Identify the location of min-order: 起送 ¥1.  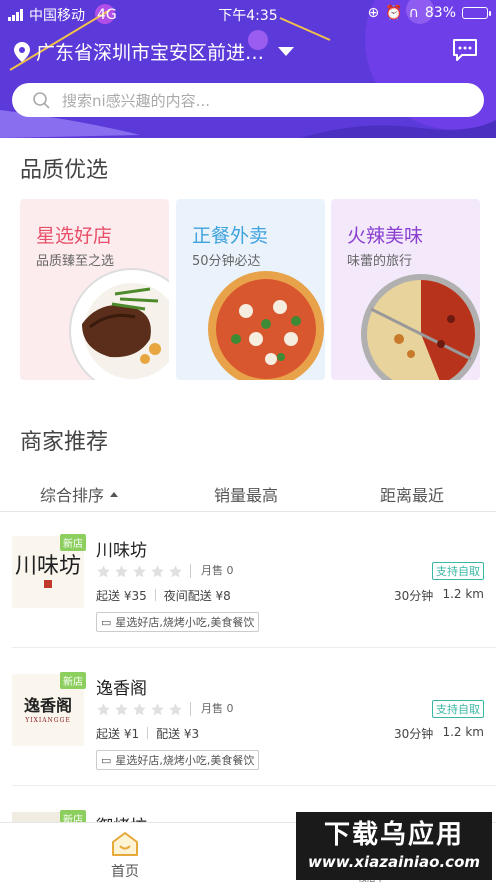
(118, 734).